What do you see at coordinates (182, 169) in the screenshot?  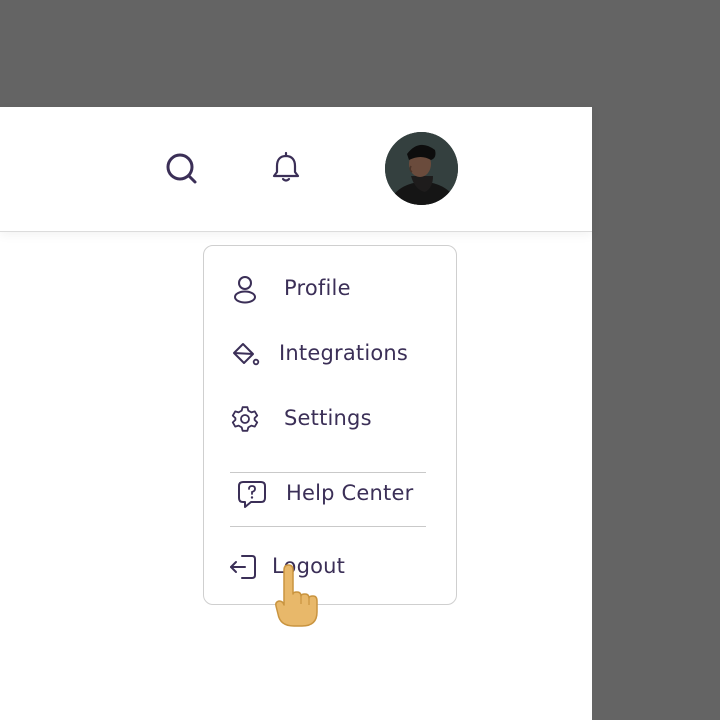 I see `search-icon` at bounding box center [182, 169].